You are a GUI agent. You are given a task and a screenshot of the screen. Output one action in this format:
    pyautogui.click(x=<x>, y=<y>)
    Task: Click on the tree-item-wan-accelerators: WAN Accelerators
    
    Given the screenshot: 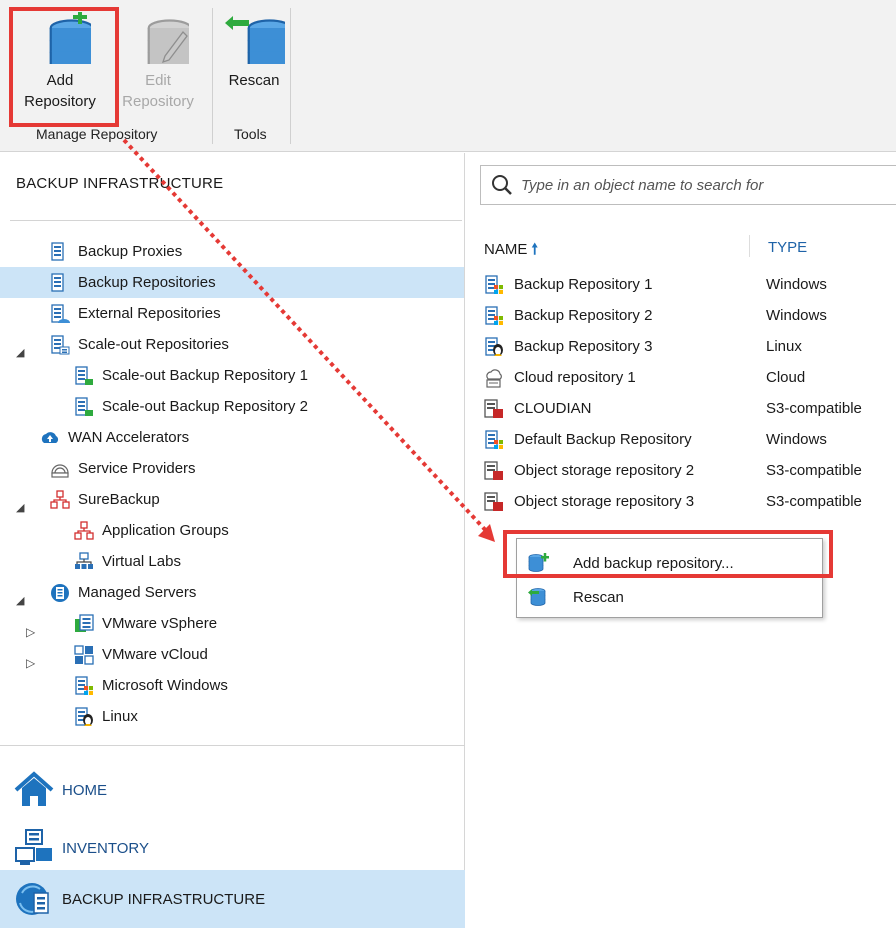 What is the action you would take?
    pyautogui.click(x=114, y=437)
    